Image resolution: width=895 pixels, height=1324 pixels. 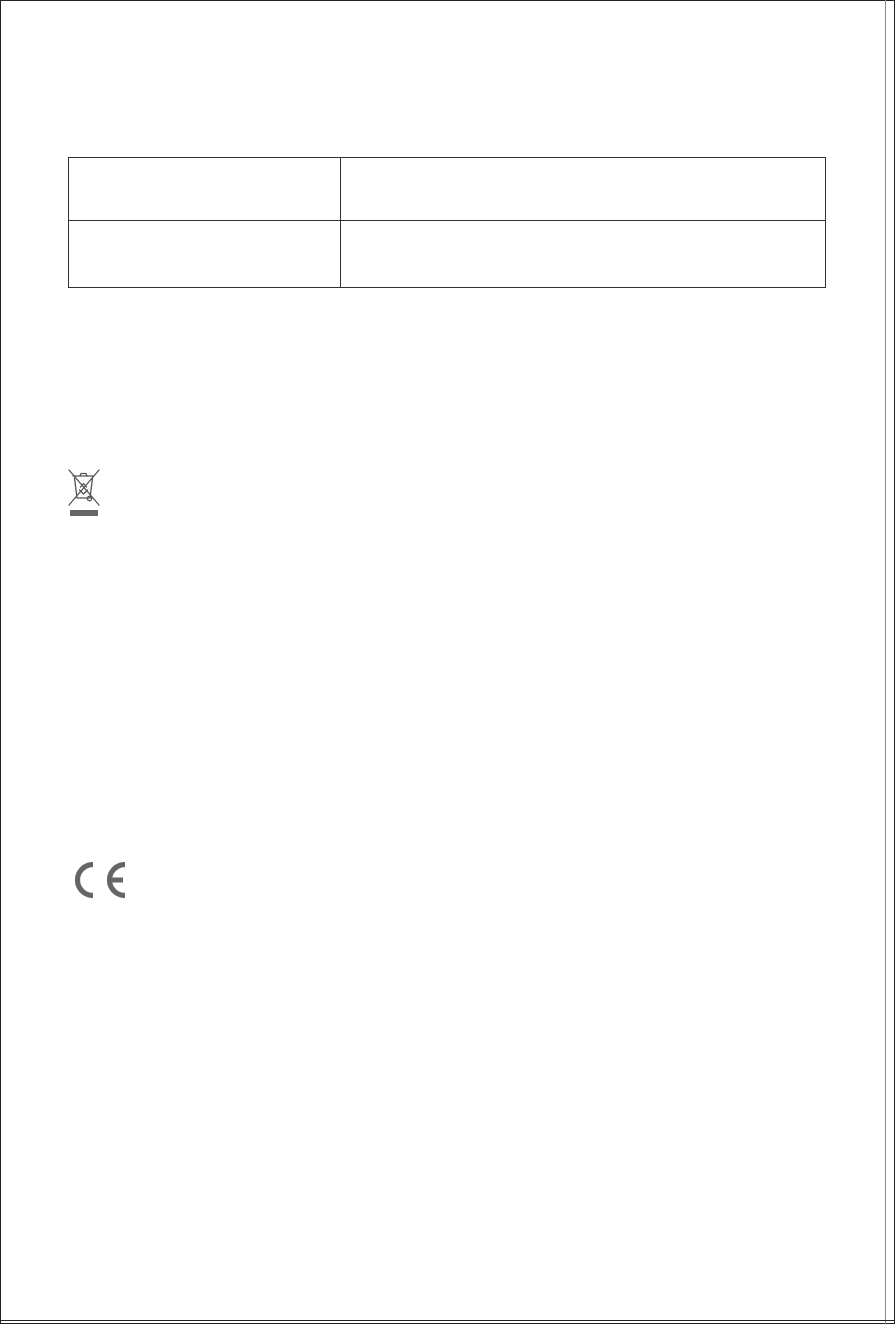 What do you see at coordinates (447, 1320) in the screenshot?
I see `page-bottom-rule` at bounding box center [447, 1320].